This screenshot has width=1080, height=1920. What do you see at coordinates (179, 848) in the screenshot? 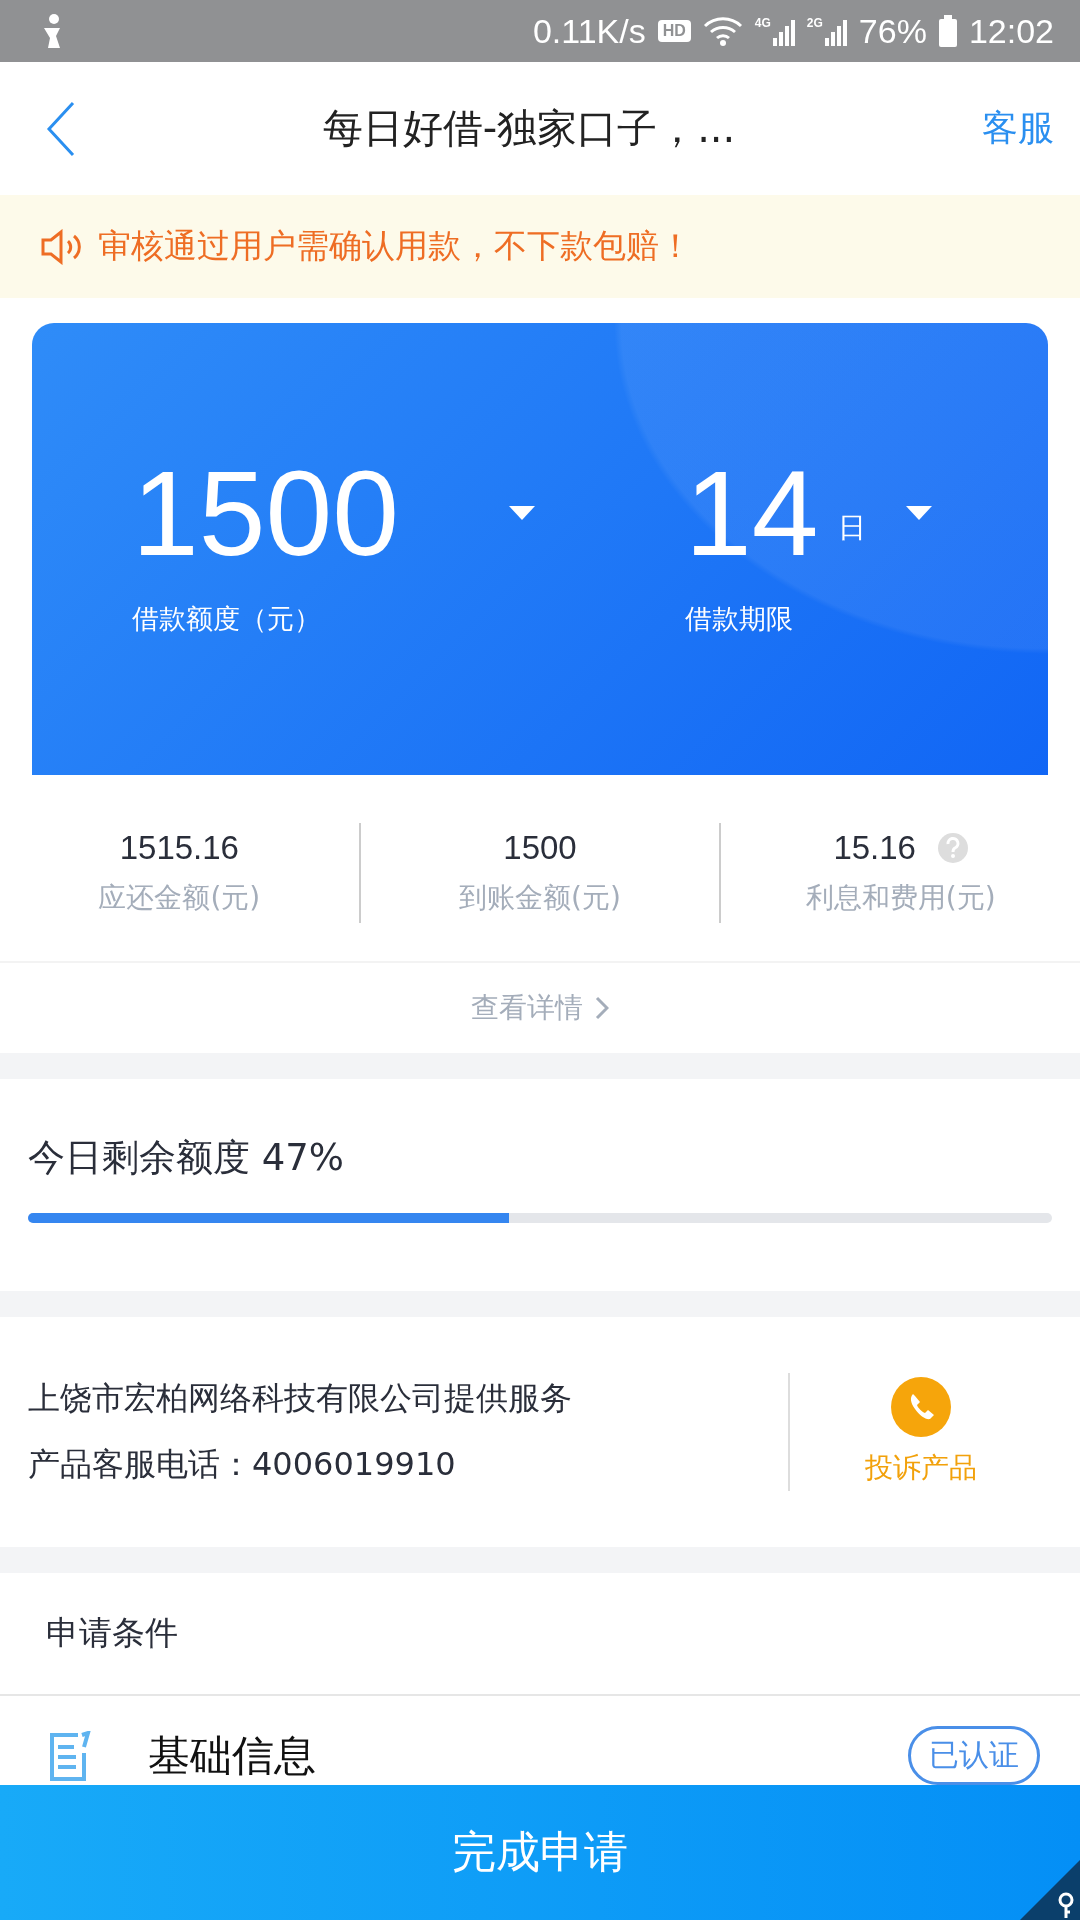
I see `stat-value: 1515.16` at bounding box center [179, 848].